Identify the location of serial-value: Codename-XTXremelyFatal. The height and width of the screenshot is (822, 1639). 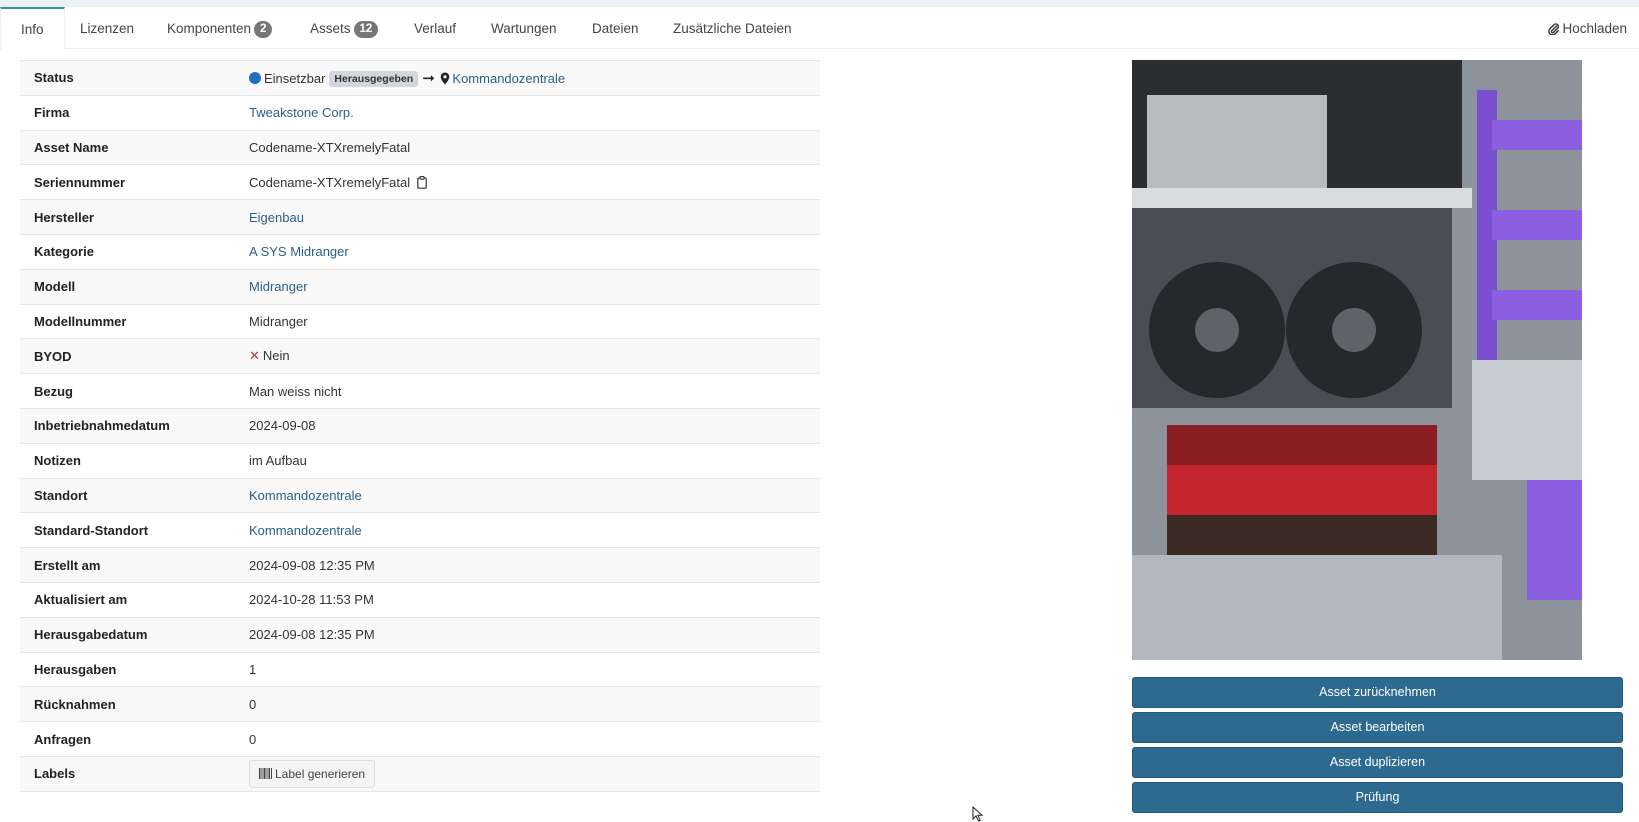
(330, 182).